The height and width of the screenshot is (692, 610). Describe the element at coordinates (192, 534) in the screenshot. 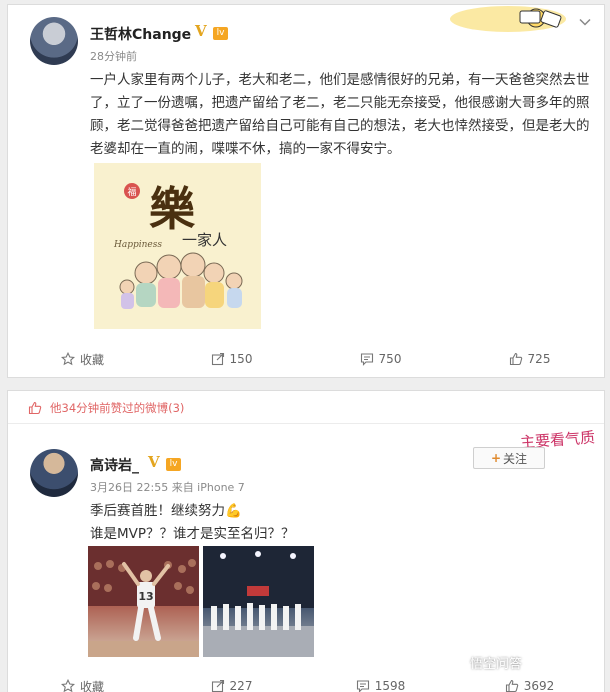

I see `post-text-line-2: 谁是MVP？？谁才是实至名归？？` at that location.